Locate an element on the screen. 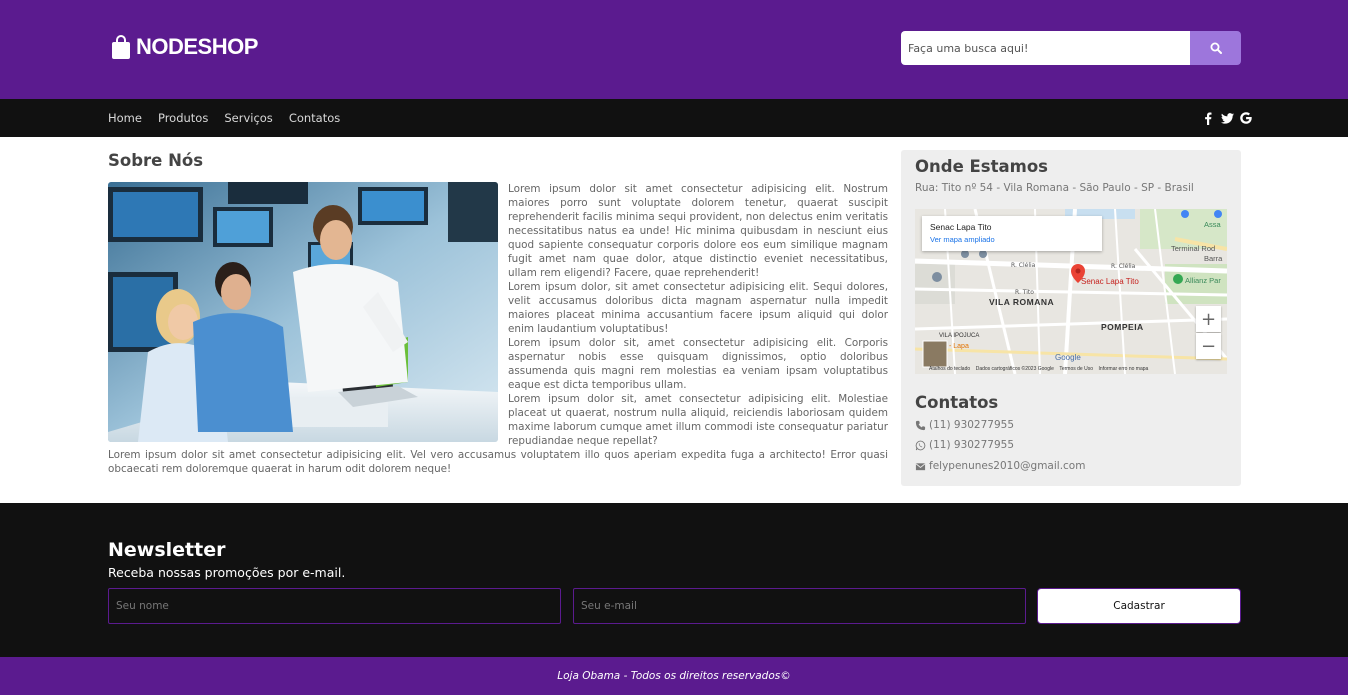  contact-whatsapp-value: (11) 930277955 is located at coordinates (972, 445).